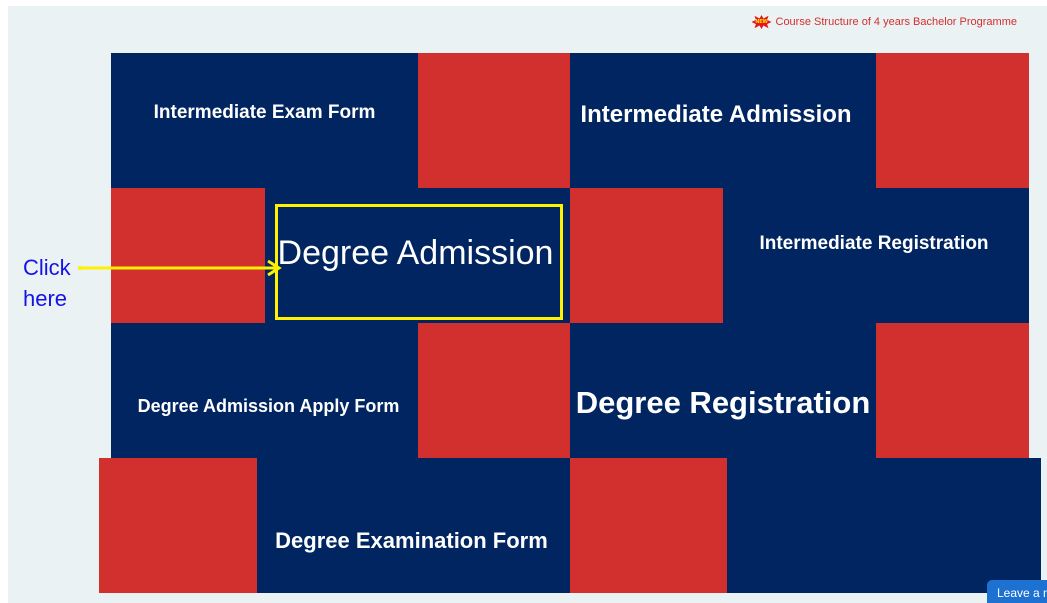  What do you see at coordinates (268, 406) in the screenshot?
I see `degree-admission-apply-form-label: Degree Admission Apply Form` at bounding box center [268, 406].